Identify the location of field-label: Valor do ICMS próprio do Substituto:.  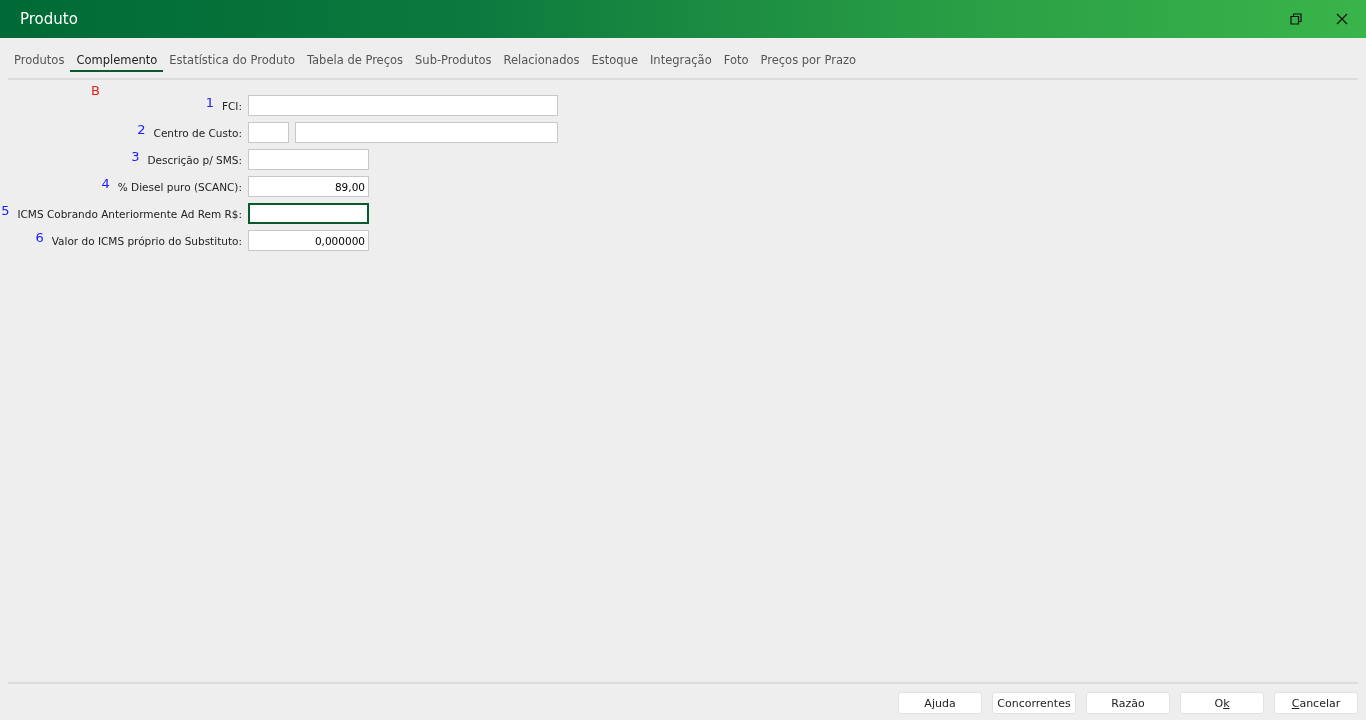
(146, 240).